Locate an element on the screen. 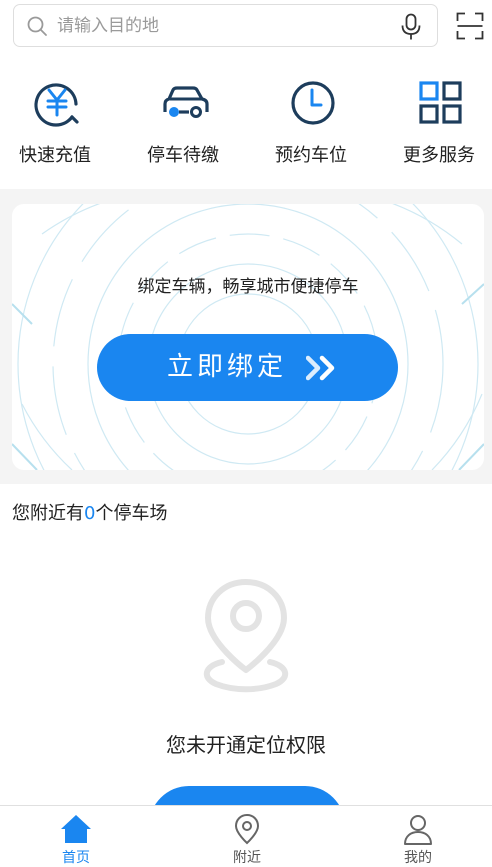 The image size is (492, 867). double-chevron-right-icon is located at coordinates (320, 368).